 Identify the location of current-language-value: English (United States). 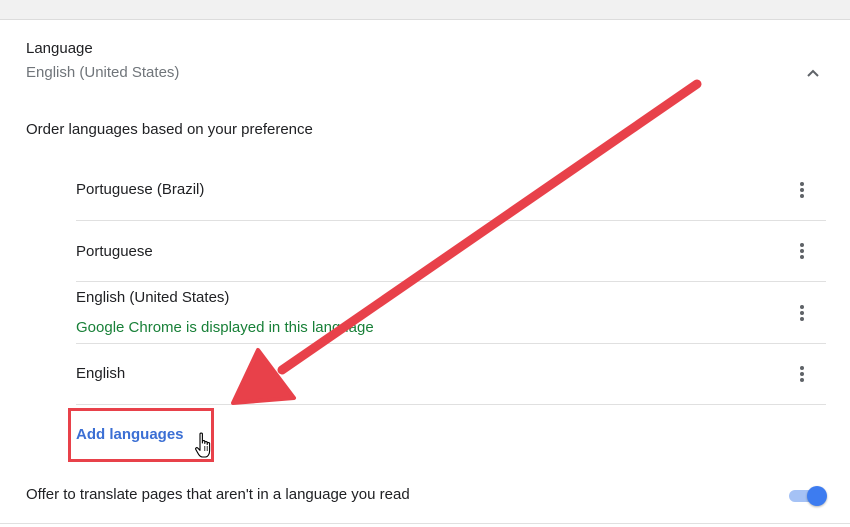
(103, 72).